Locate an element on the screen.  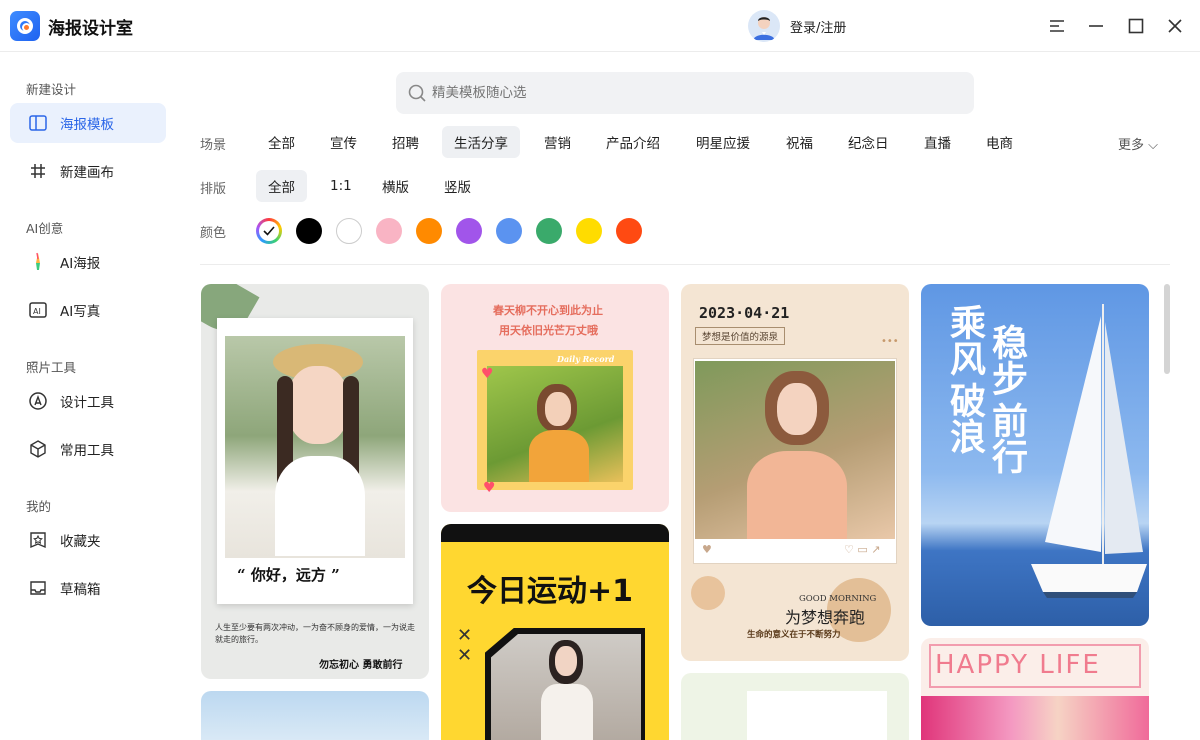
photo-frame is located at coordinates (565, 684).